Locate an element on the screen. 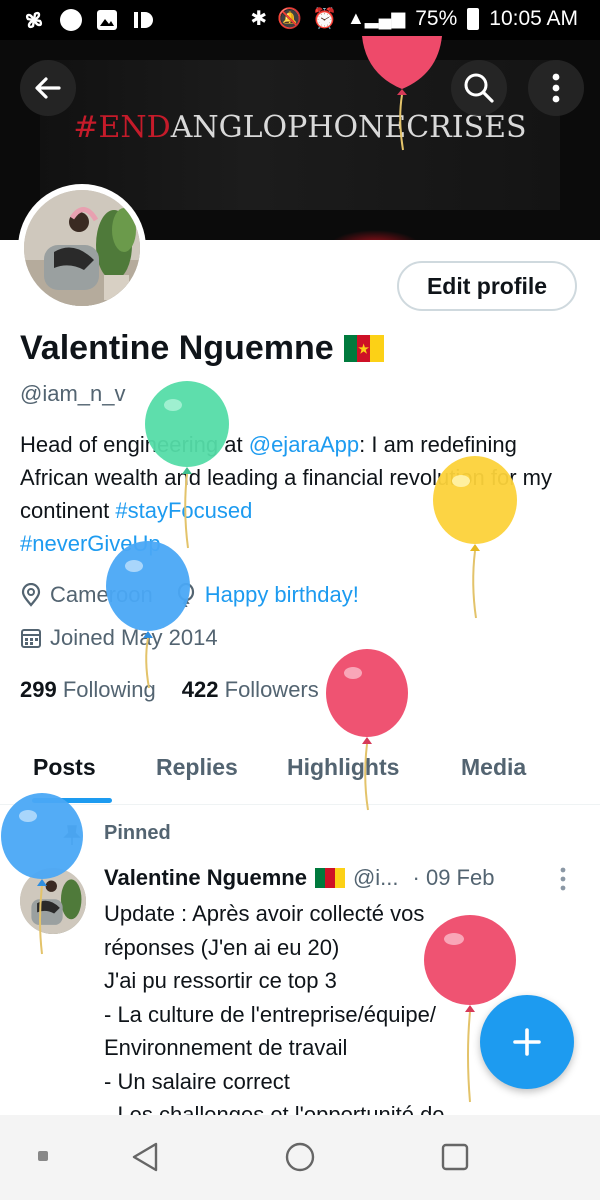 Image resolution: width=600 pixels, height=1200 pixels. post-date: · 09 Feb is located at coordinates (453, 877).